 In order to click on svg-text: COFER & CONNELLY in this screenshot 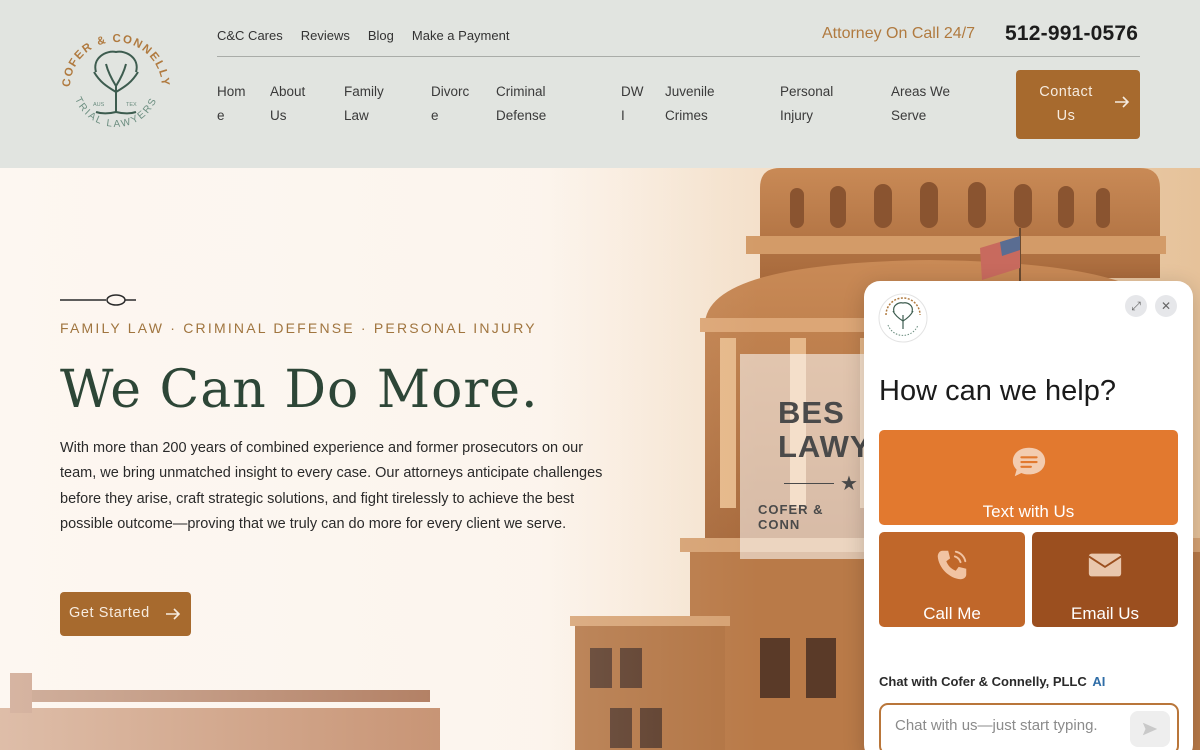, I will do `click(116, 60)`.